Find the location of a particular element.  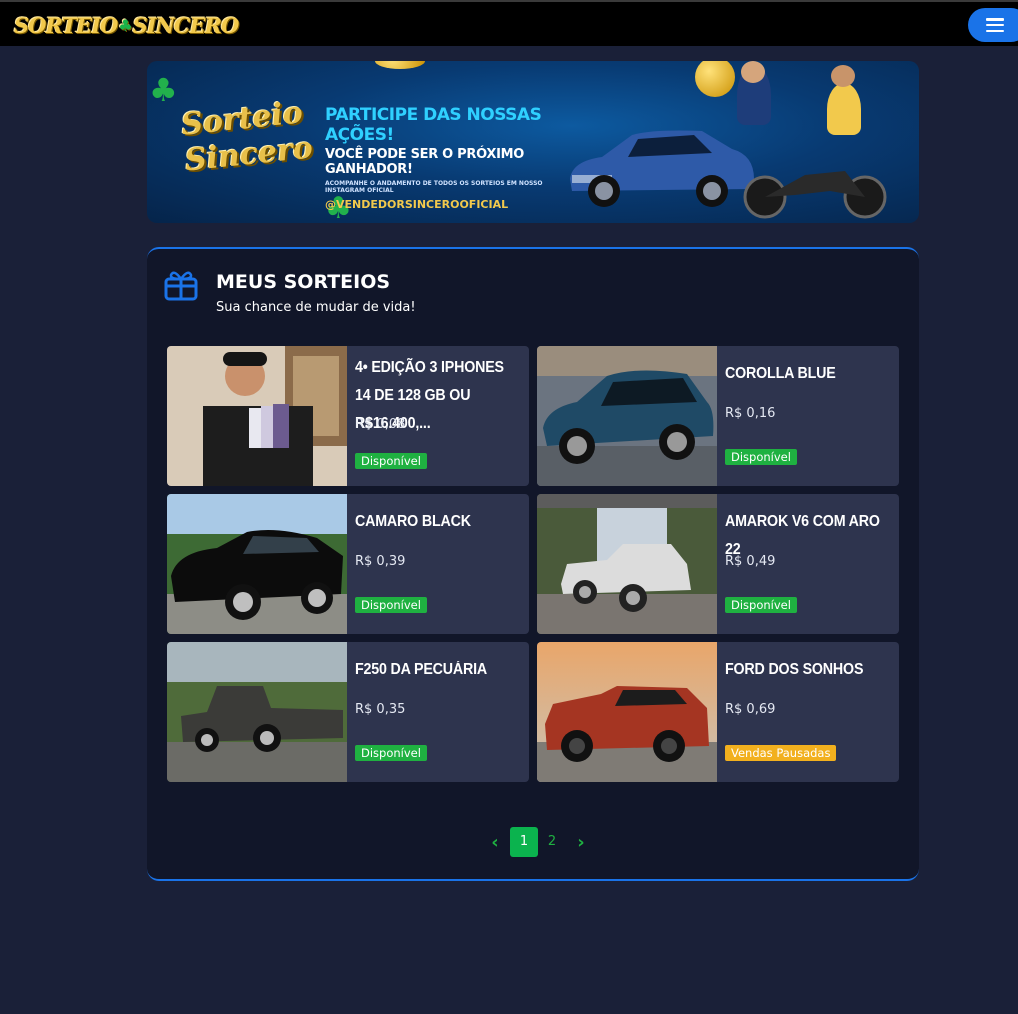

raffle-card-f250: F250 DA PECUÁRIA R$ 0,35 Disponível is located at coordinates (348, 712).